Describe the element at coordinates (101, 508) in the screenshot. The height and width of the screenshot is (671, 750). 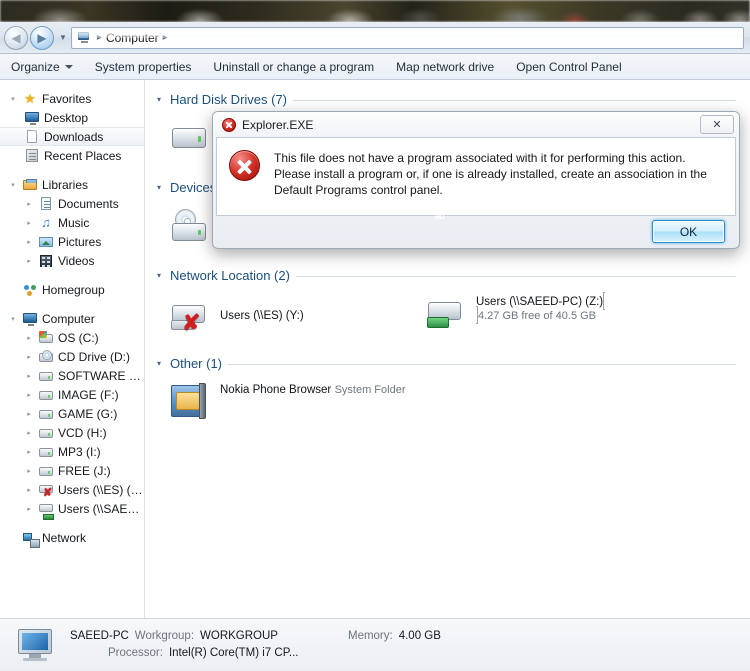
I see `sidebar-label: Users (\\SAEED-PC)` at that location.